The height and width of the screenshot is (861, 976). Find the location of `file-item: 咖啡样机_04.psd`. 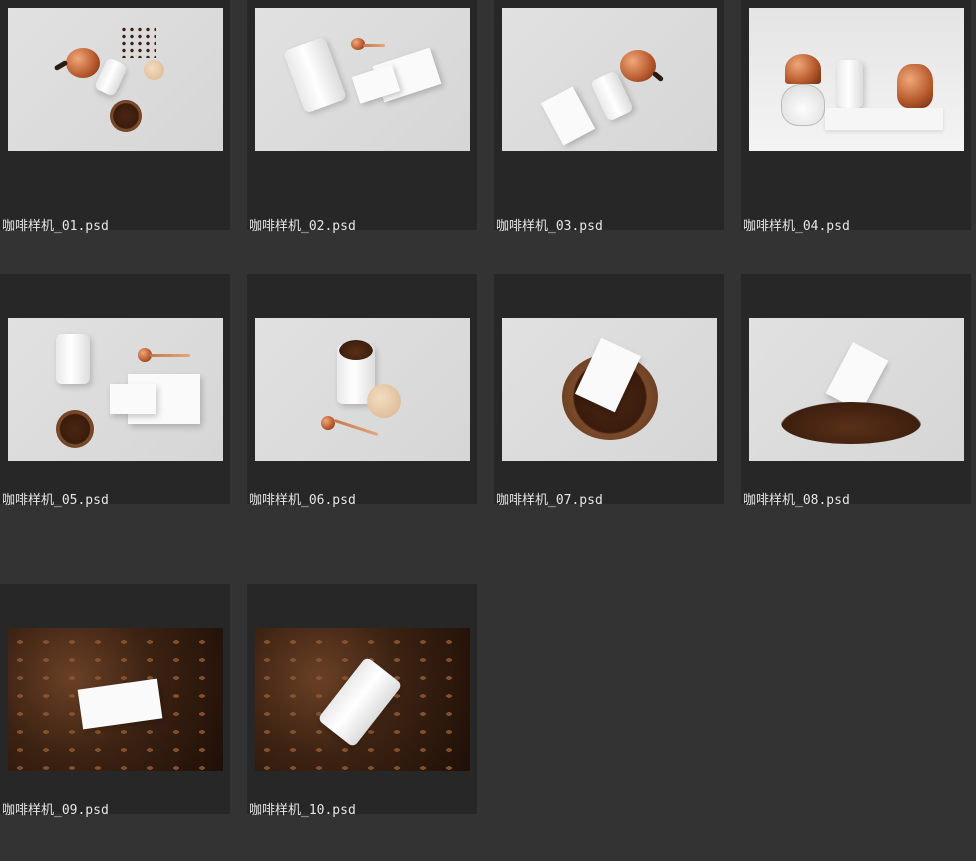

file-item: 咖啡样机_04.psd is located at coordinates (856, 135).